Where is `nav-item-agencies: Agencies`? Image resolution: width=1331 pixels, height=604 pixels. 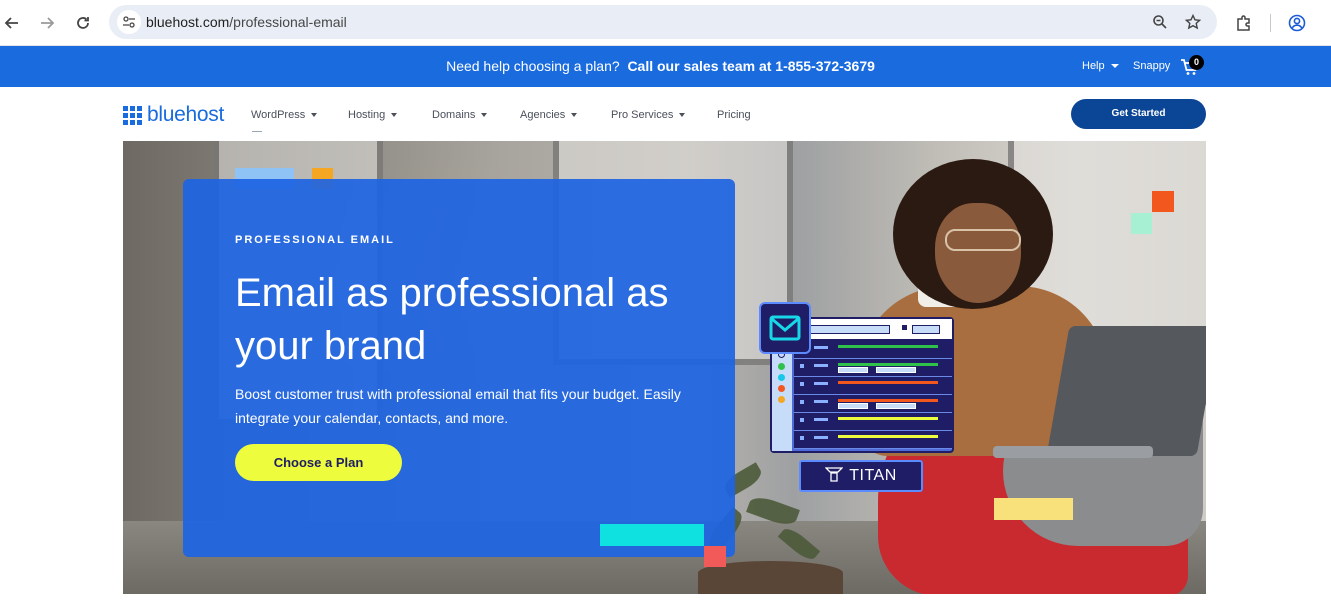
nav-item-agencies: Agencies is located at coordinates (549, 115).